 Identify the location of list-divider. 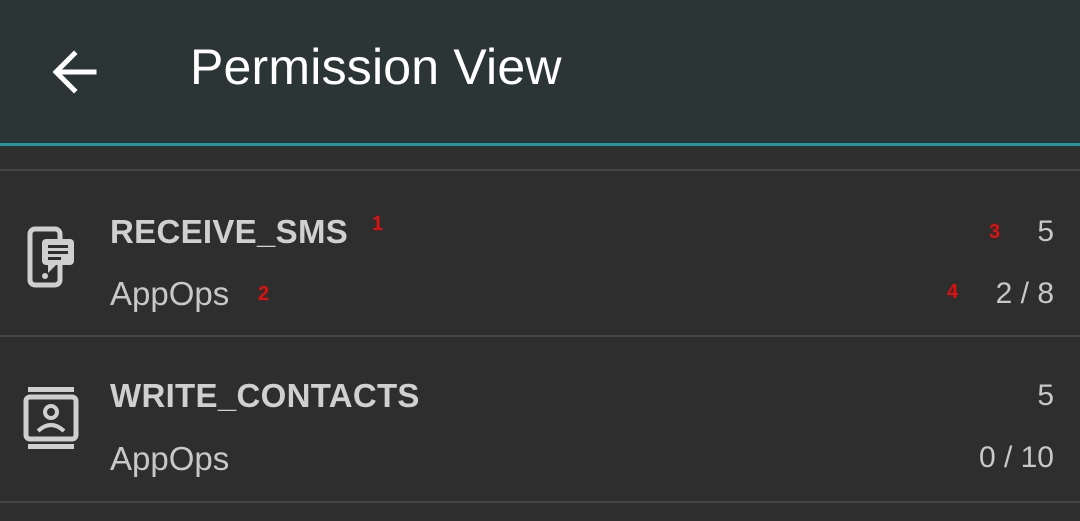
(540, 502).